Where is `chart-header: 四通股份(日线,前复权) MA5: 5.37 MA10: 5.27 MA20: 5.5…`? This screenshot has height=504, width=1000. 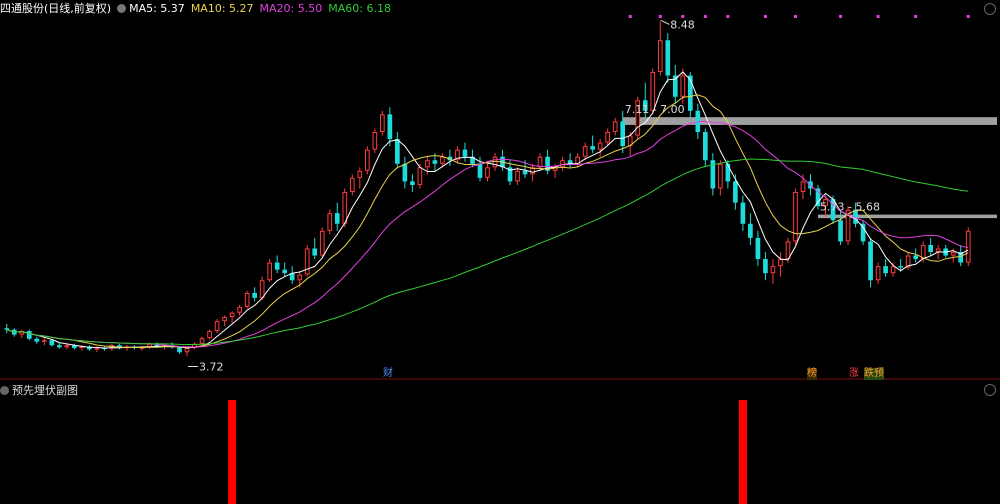 chart-header: 四通股份(日线,前复权) MA5: 5.37 MA10: 5.27 MA20: 5.5… is located at coordinates (198, 7).